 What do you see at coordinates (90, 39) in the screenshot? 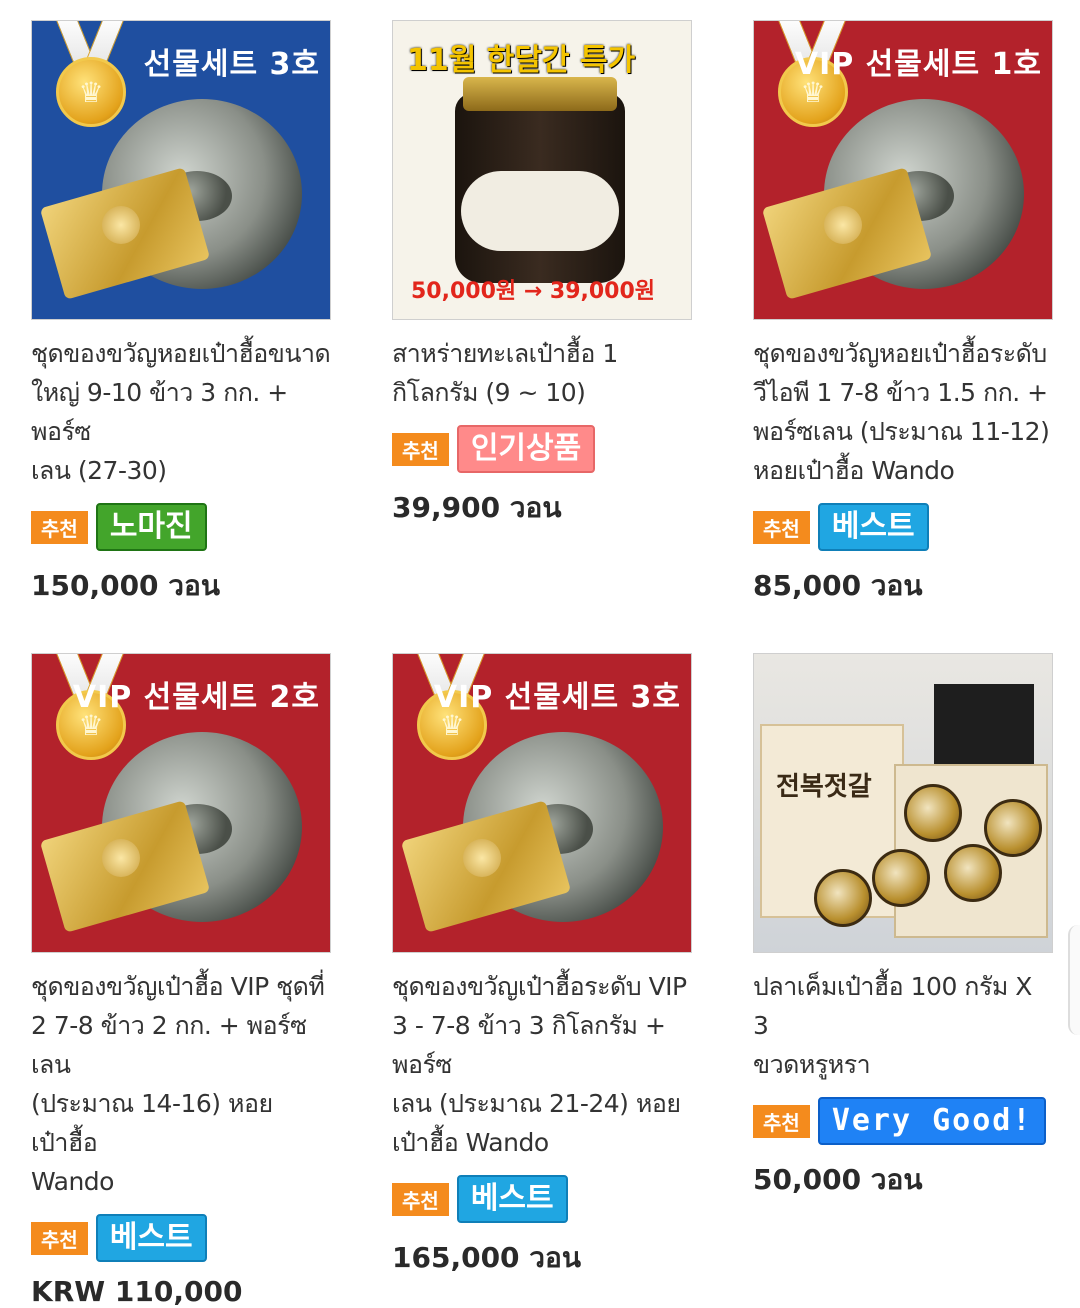
I see `medal-ribbon` at bounding box center [90, 39].